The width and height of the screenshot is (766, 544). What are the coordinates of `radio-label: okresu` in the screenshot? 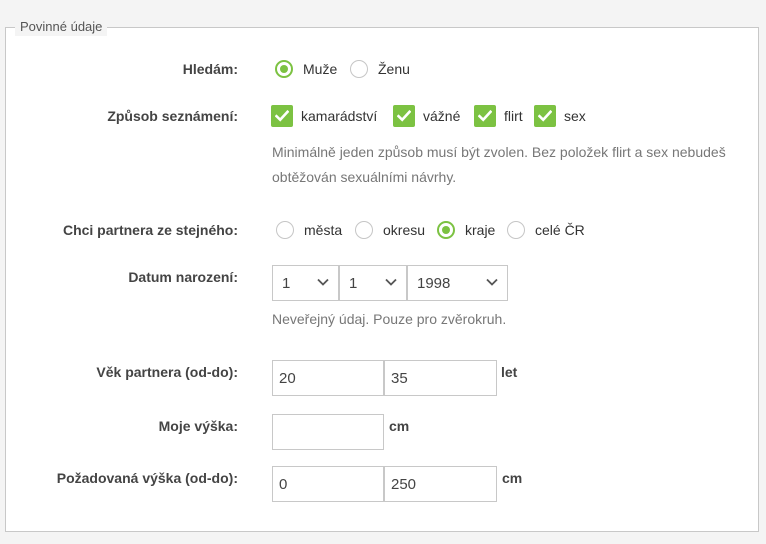 It's located at (404, 230).